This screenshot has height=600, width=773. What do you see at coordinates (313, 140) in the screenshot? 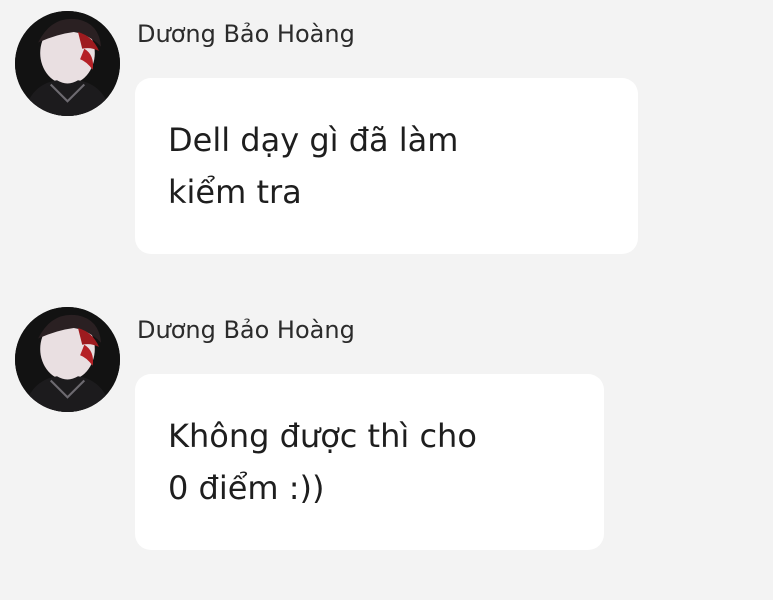
I see `message-text-line: Dell dạy gì đã làm` at bounding box center [313, 140].